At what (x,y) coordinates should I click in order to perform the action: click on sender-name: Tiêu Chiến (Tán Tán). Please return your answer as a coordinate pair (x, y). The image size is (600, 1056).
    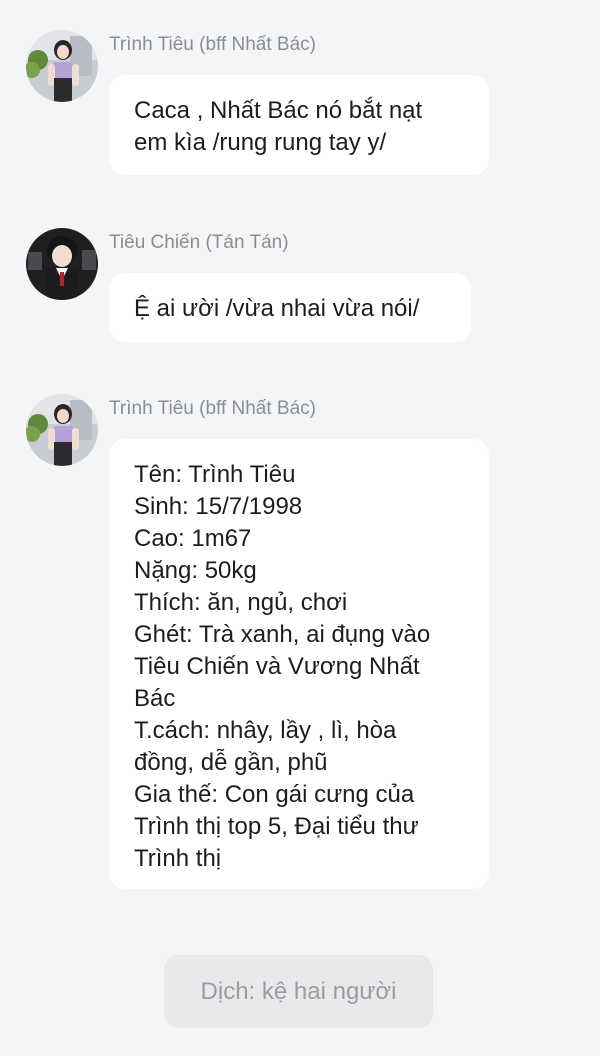
    Looking at the image, I should click on (199, 242).